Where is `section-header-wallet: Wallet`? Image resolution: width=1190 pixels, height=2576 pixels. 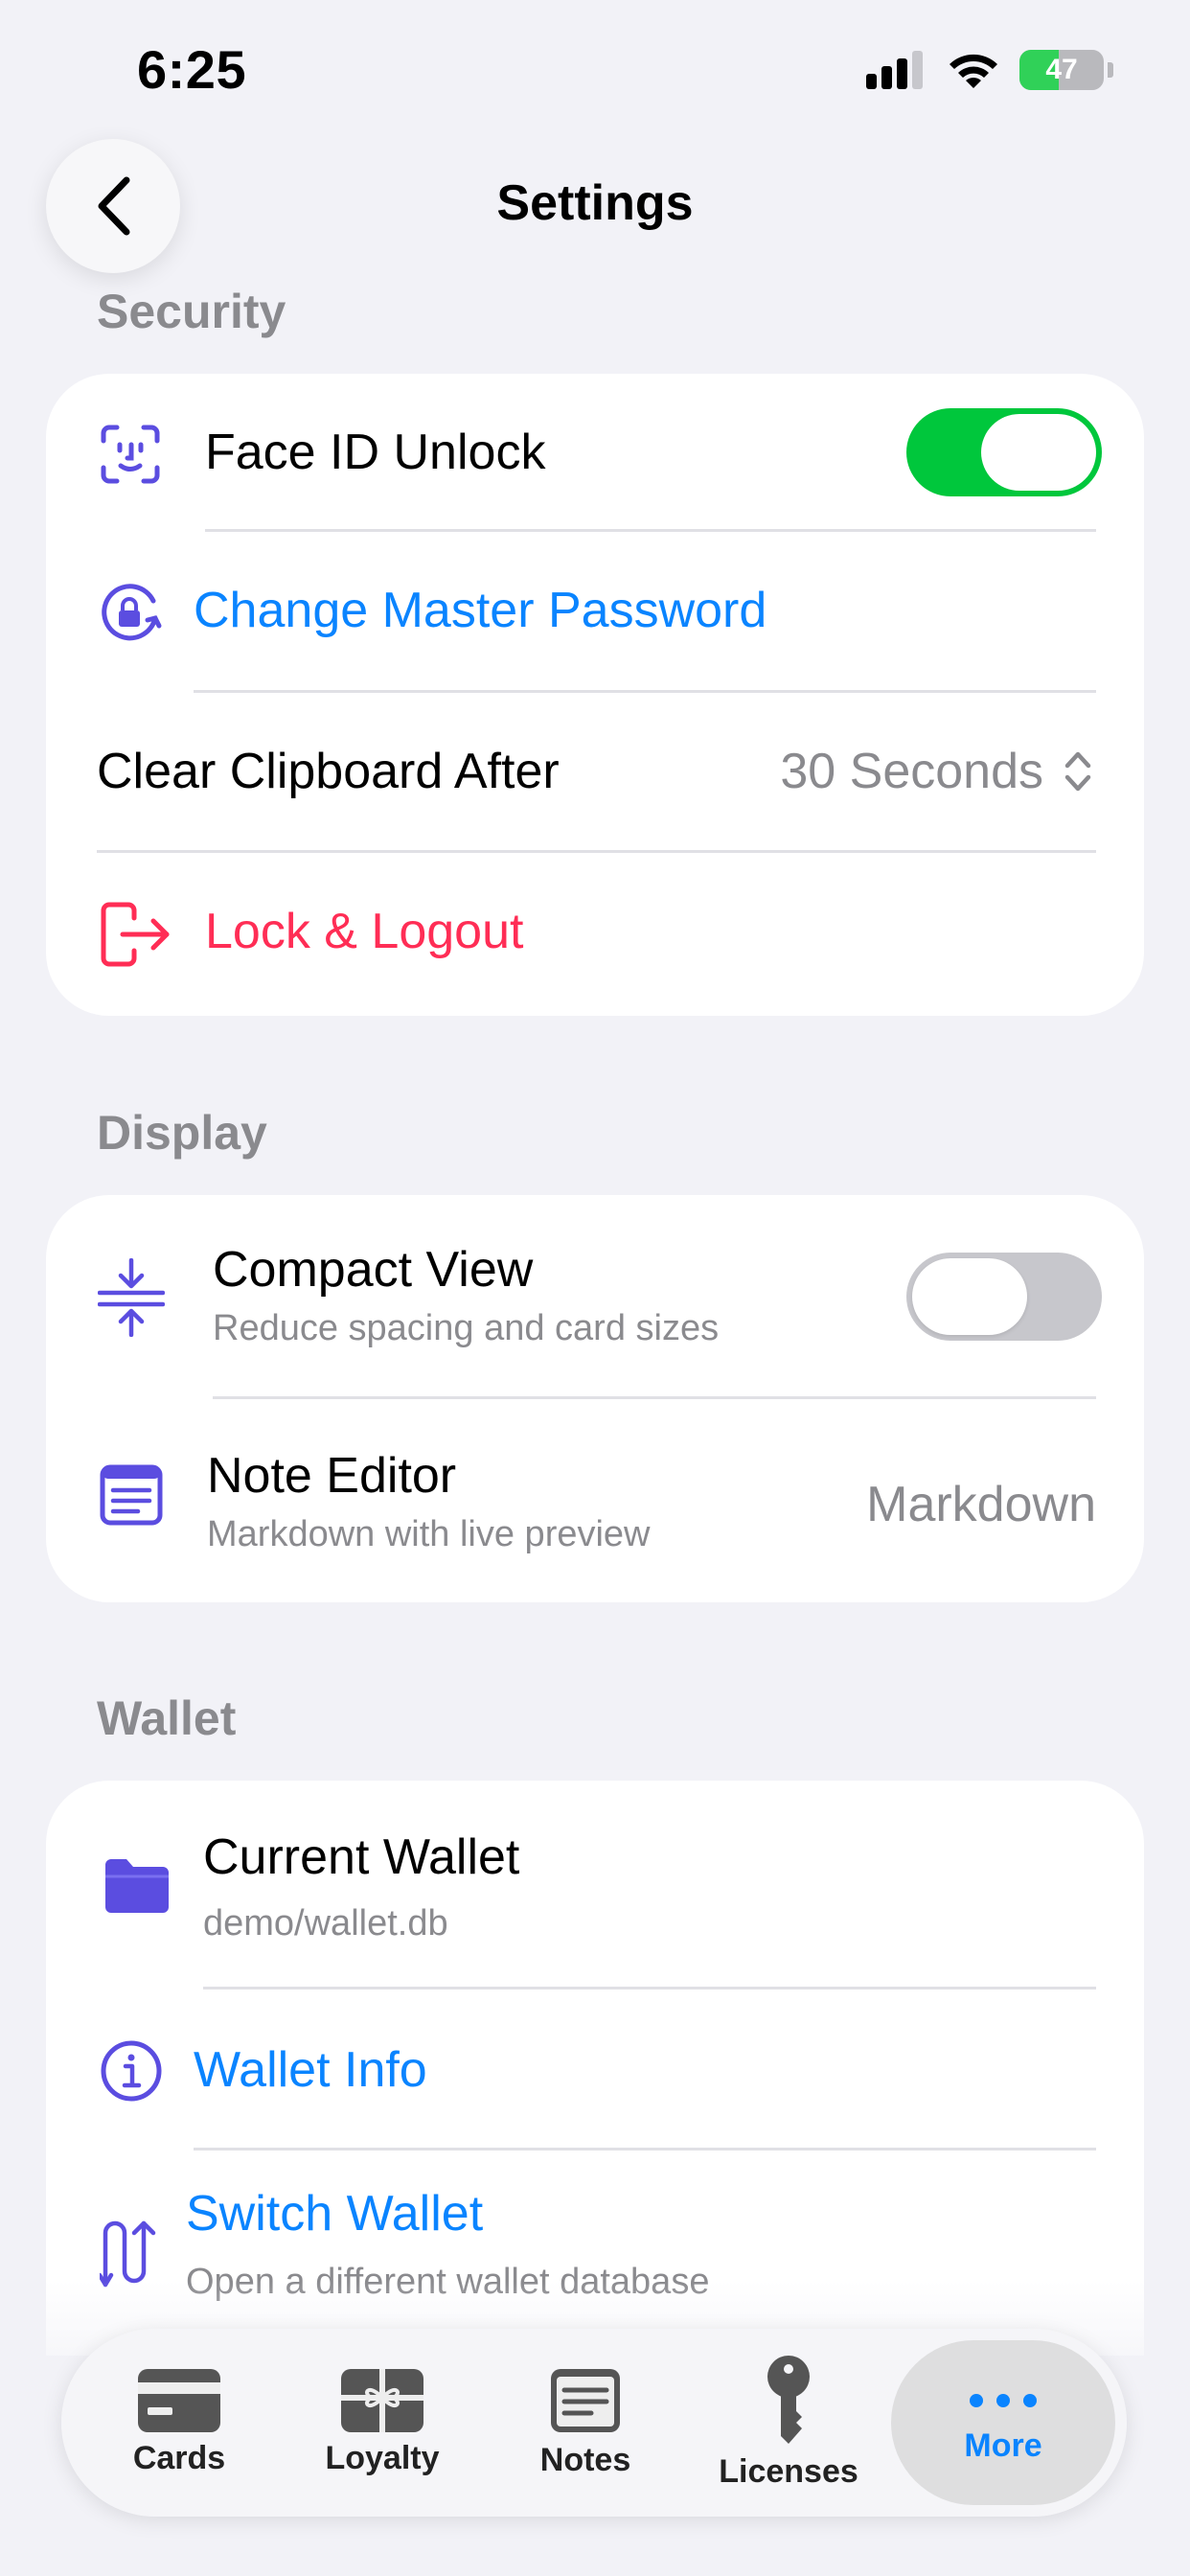
section-header-wallet: Wallet is located at coordinates (167, 1718).